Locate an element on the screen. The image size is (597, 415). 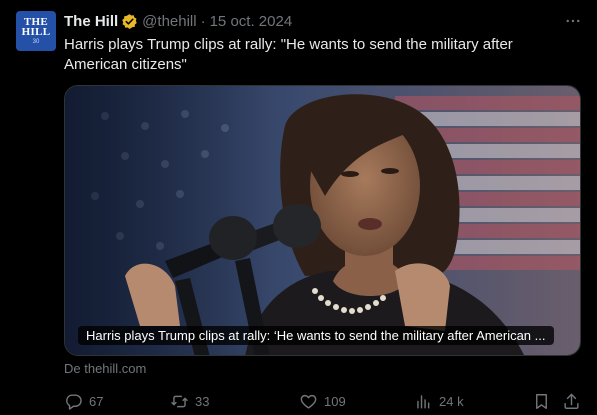
reply-count: 67 is located at coordinates (96, 401).